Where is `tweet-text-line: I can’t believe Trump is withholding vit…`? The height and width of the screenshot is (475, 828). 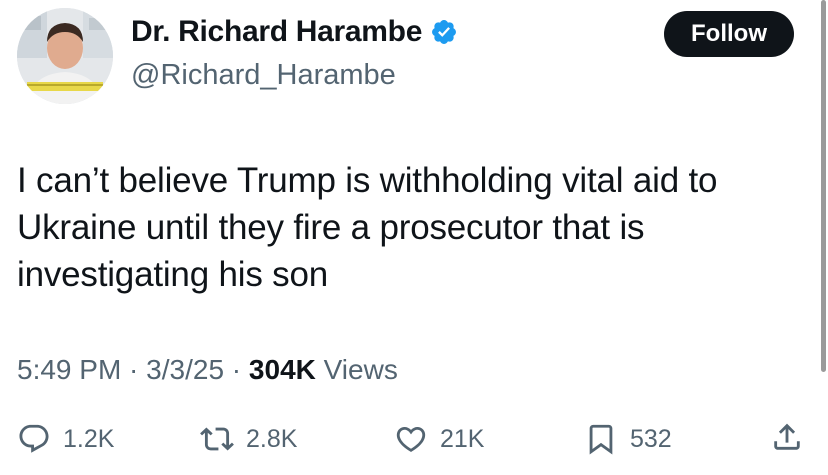 tweet-text-line: I can’t believe Trump is withholding vit… is located at coordinates (367, 180).